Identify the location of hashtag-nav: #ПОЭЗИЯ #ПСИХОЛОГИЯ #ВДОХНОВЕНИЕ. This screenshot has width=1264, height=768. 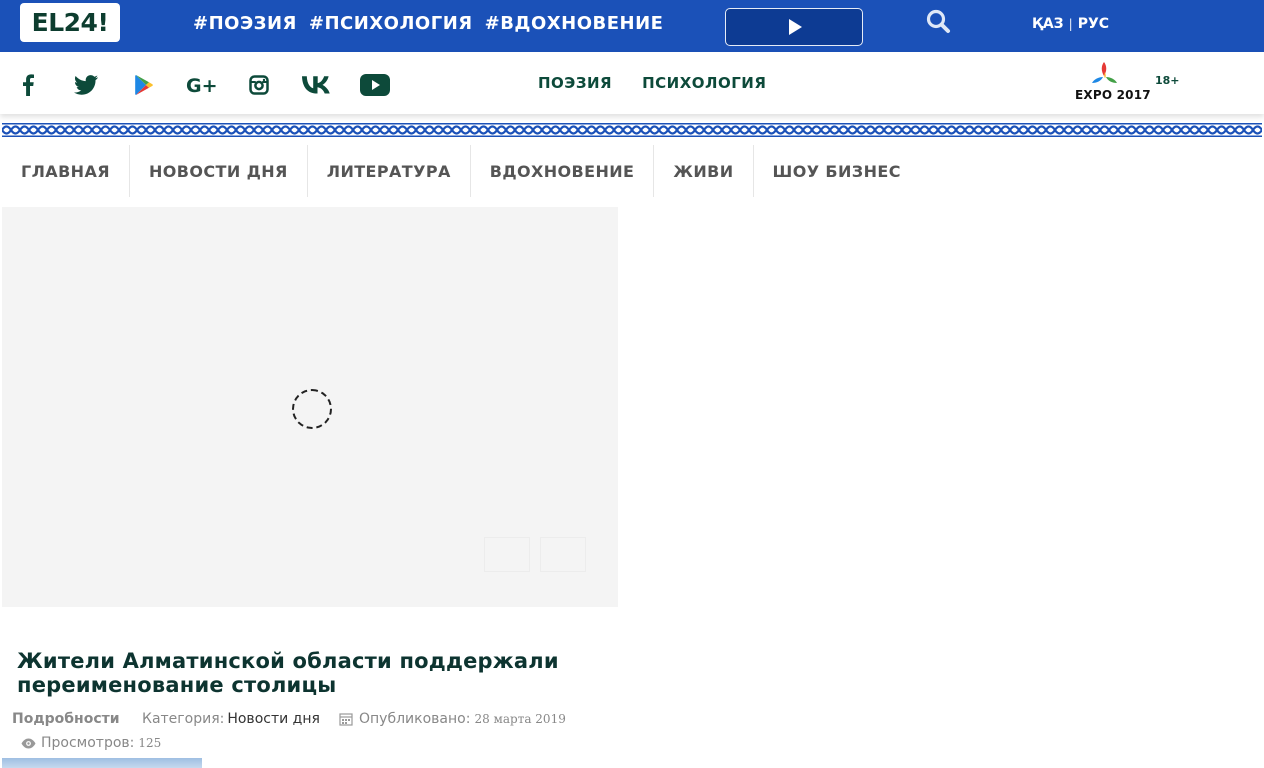
(428, 23).